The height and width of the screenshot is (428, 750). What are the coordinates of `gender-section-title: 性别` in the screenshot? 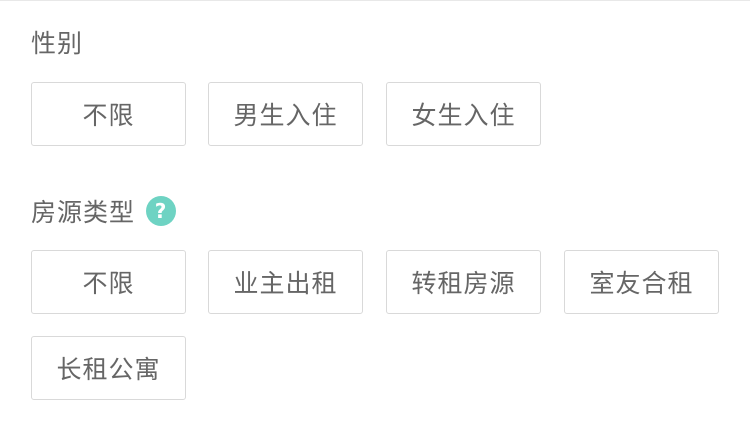 It's located at (57, 42).